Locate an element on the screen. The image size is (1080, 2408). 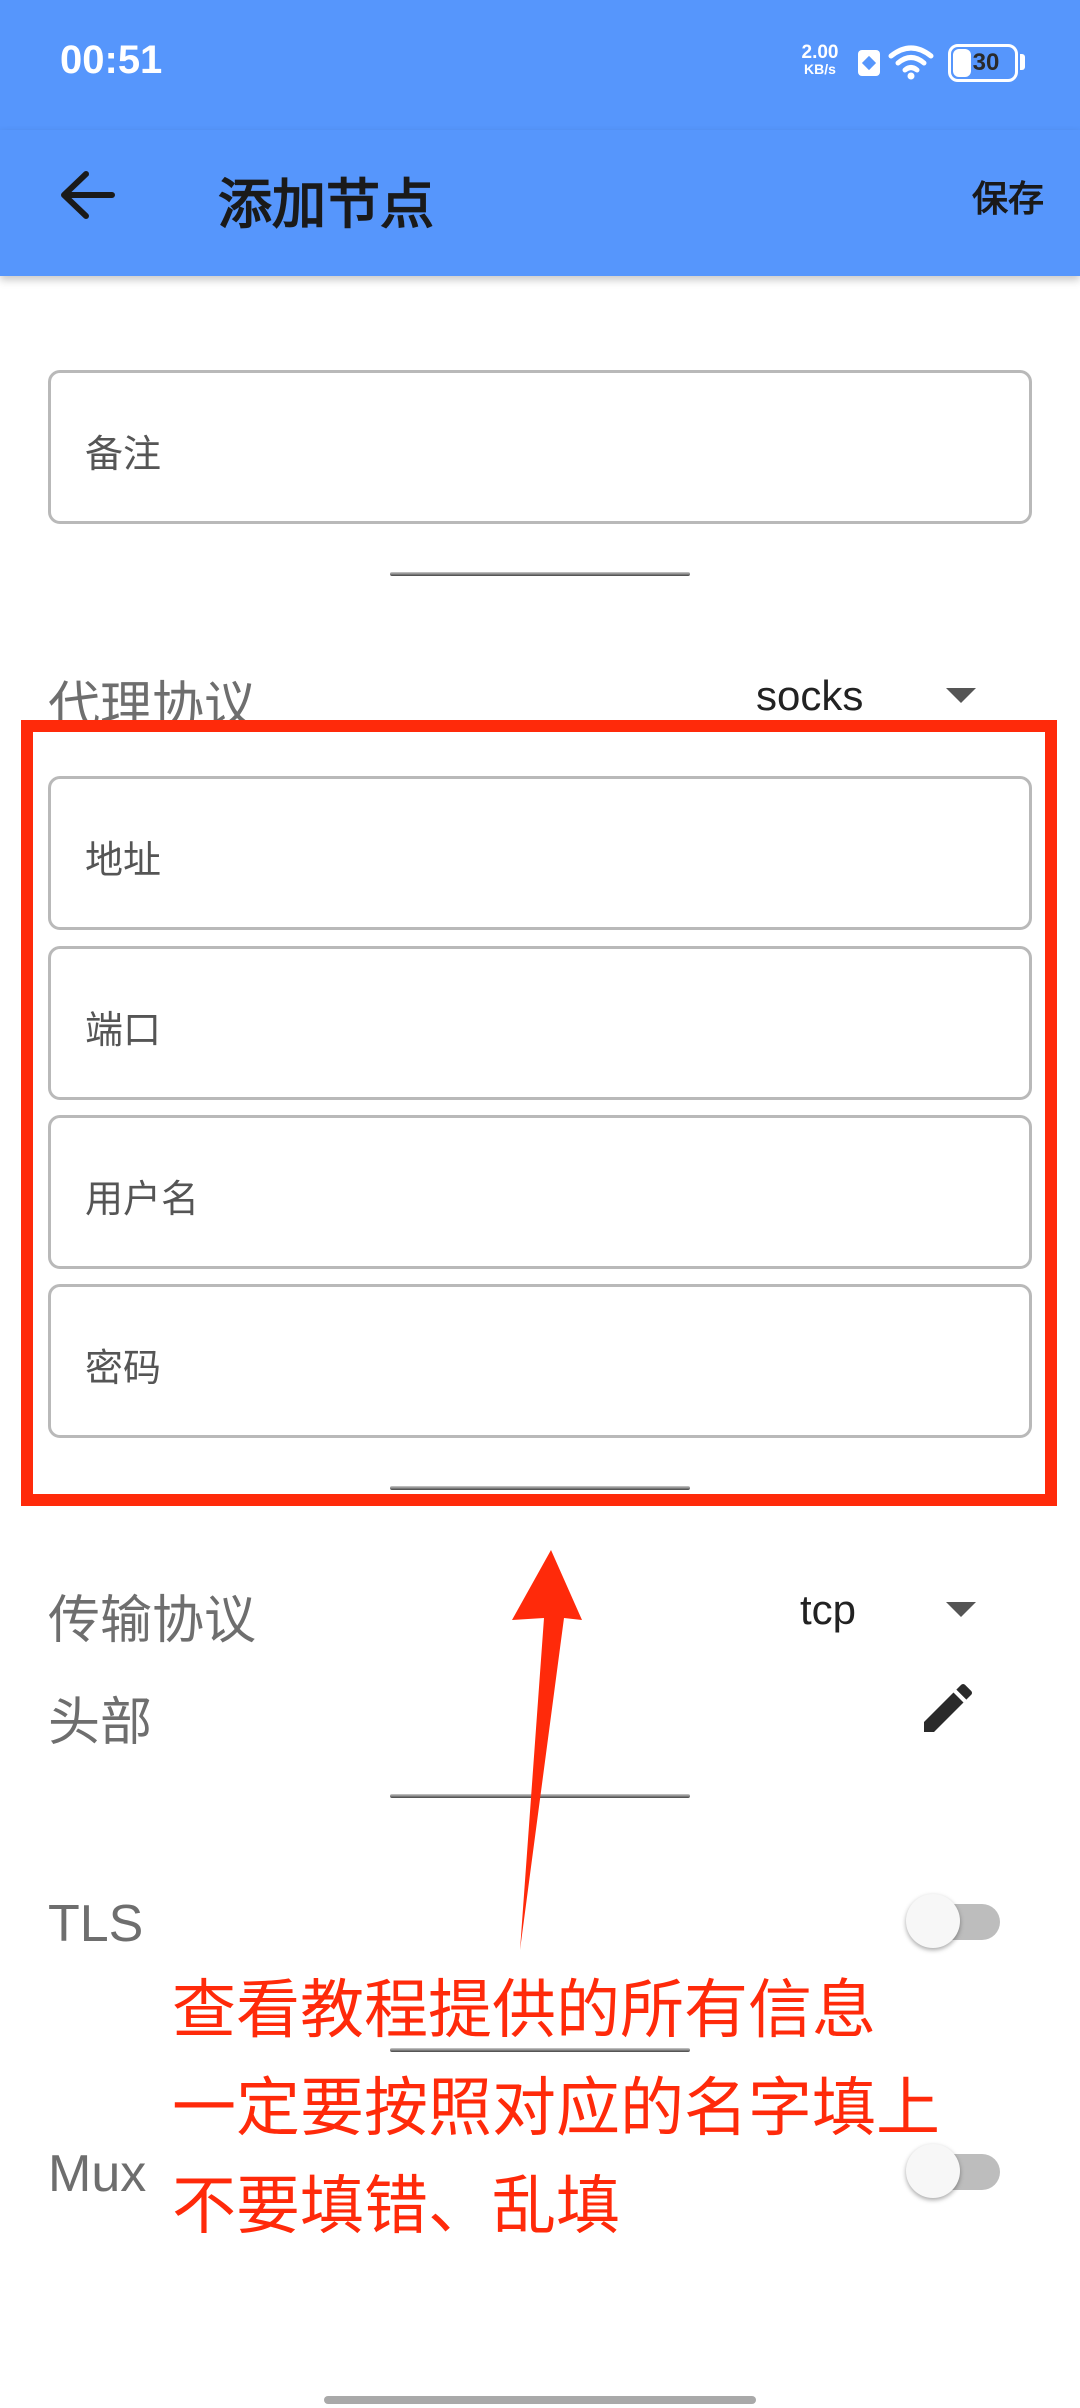
back-arrow-icon is located at coordinates (87, 195).